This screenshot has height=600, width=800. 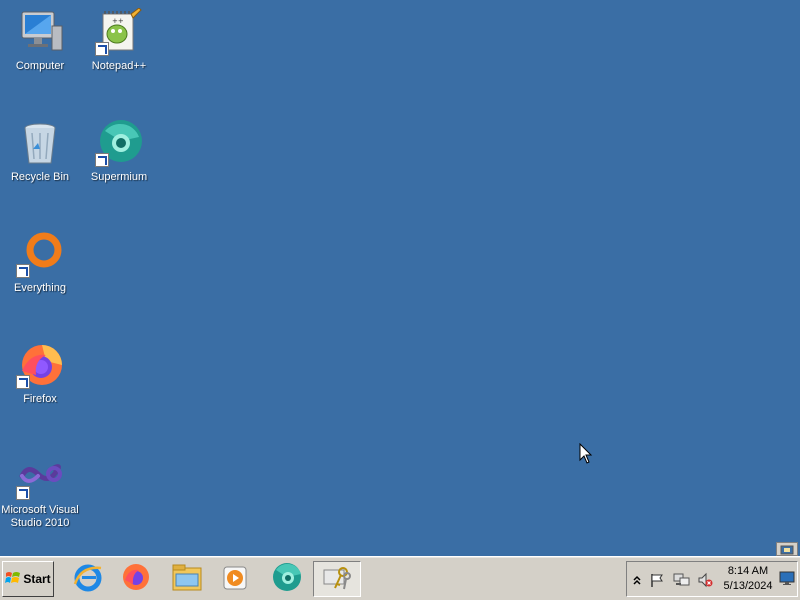 I want to click on taskbar-button-file-explorer, so click(x=187, y=579).